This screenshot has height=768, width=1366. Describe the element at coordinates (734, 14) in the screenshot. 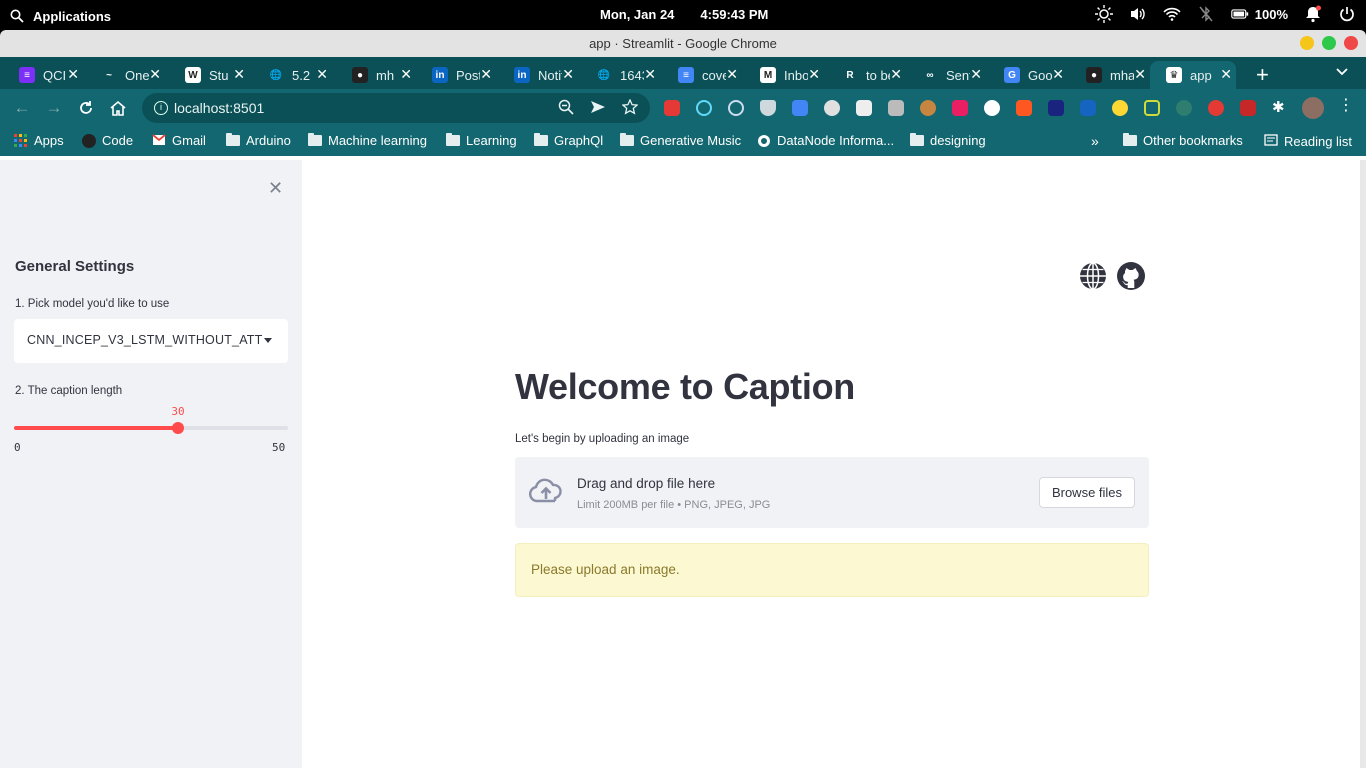

I see `os-time: 4:59:43 PM` at that location.